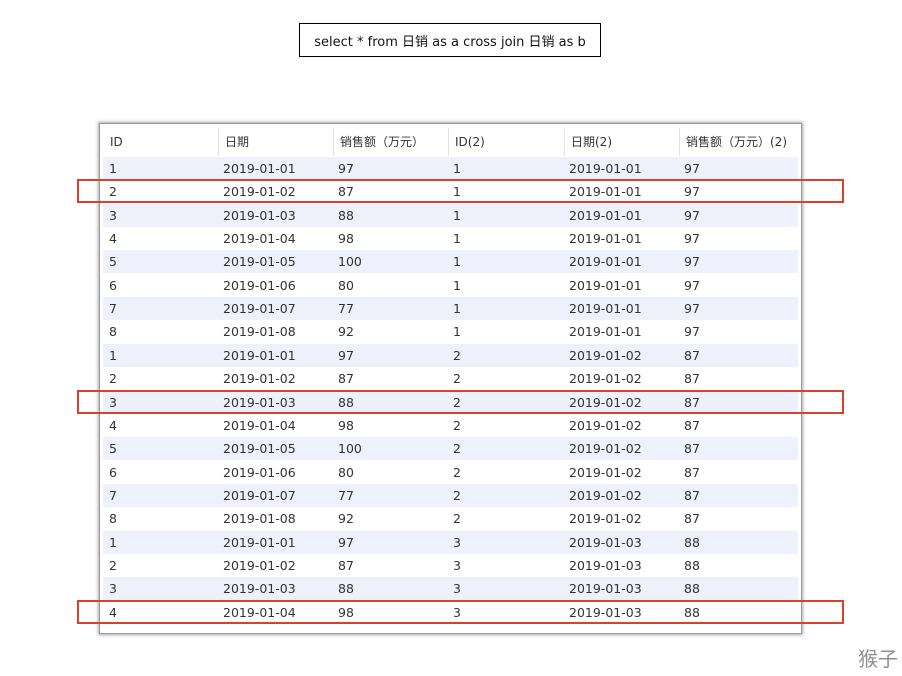 The image size is (902, 676). Describe the element at coordinates (346, 495) in the screenshot. I see `cell-sales: 77` at that location.